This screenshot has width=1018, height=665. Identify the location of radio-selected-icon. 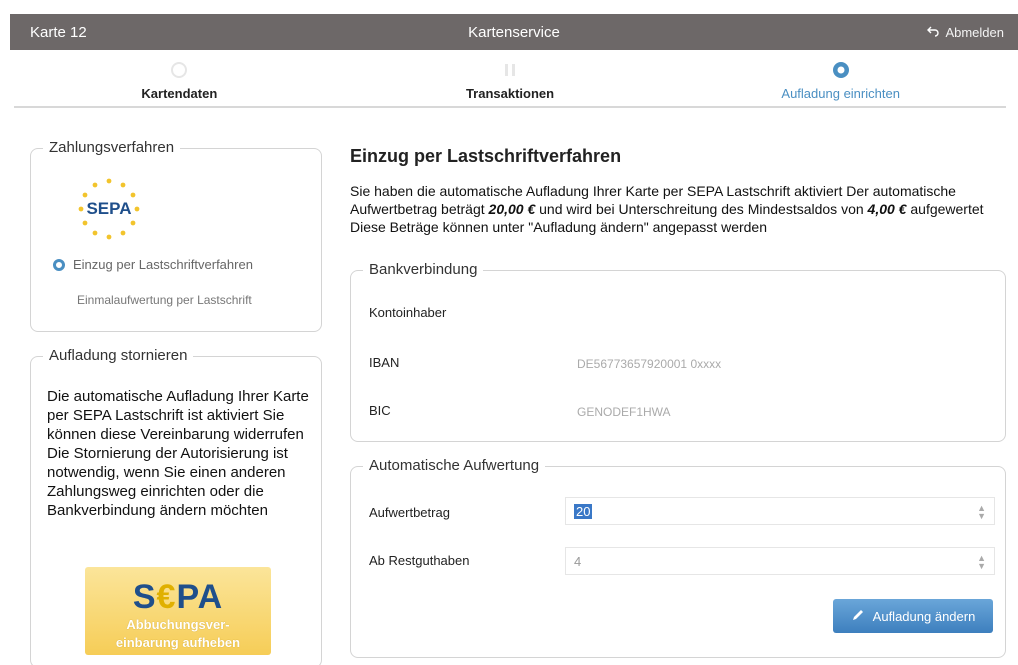
(59, 264).